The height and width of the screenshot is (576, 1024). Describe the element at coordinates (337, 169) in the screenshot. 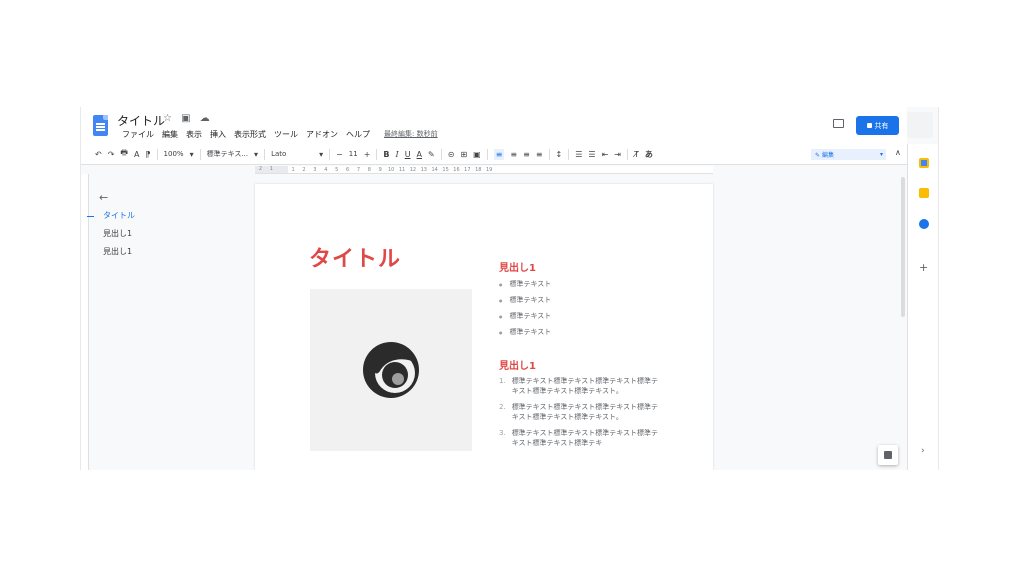

I see `ruler-tick: 5` at that location.